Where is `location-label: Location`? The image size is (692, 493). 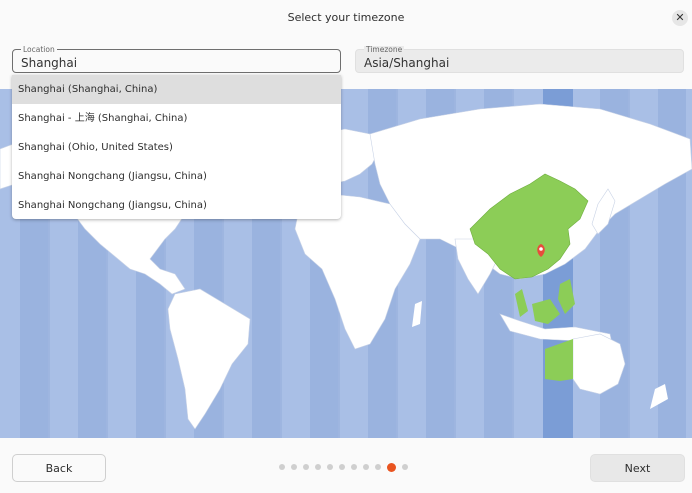 location-label: Location is located at coordinates (39, 49).